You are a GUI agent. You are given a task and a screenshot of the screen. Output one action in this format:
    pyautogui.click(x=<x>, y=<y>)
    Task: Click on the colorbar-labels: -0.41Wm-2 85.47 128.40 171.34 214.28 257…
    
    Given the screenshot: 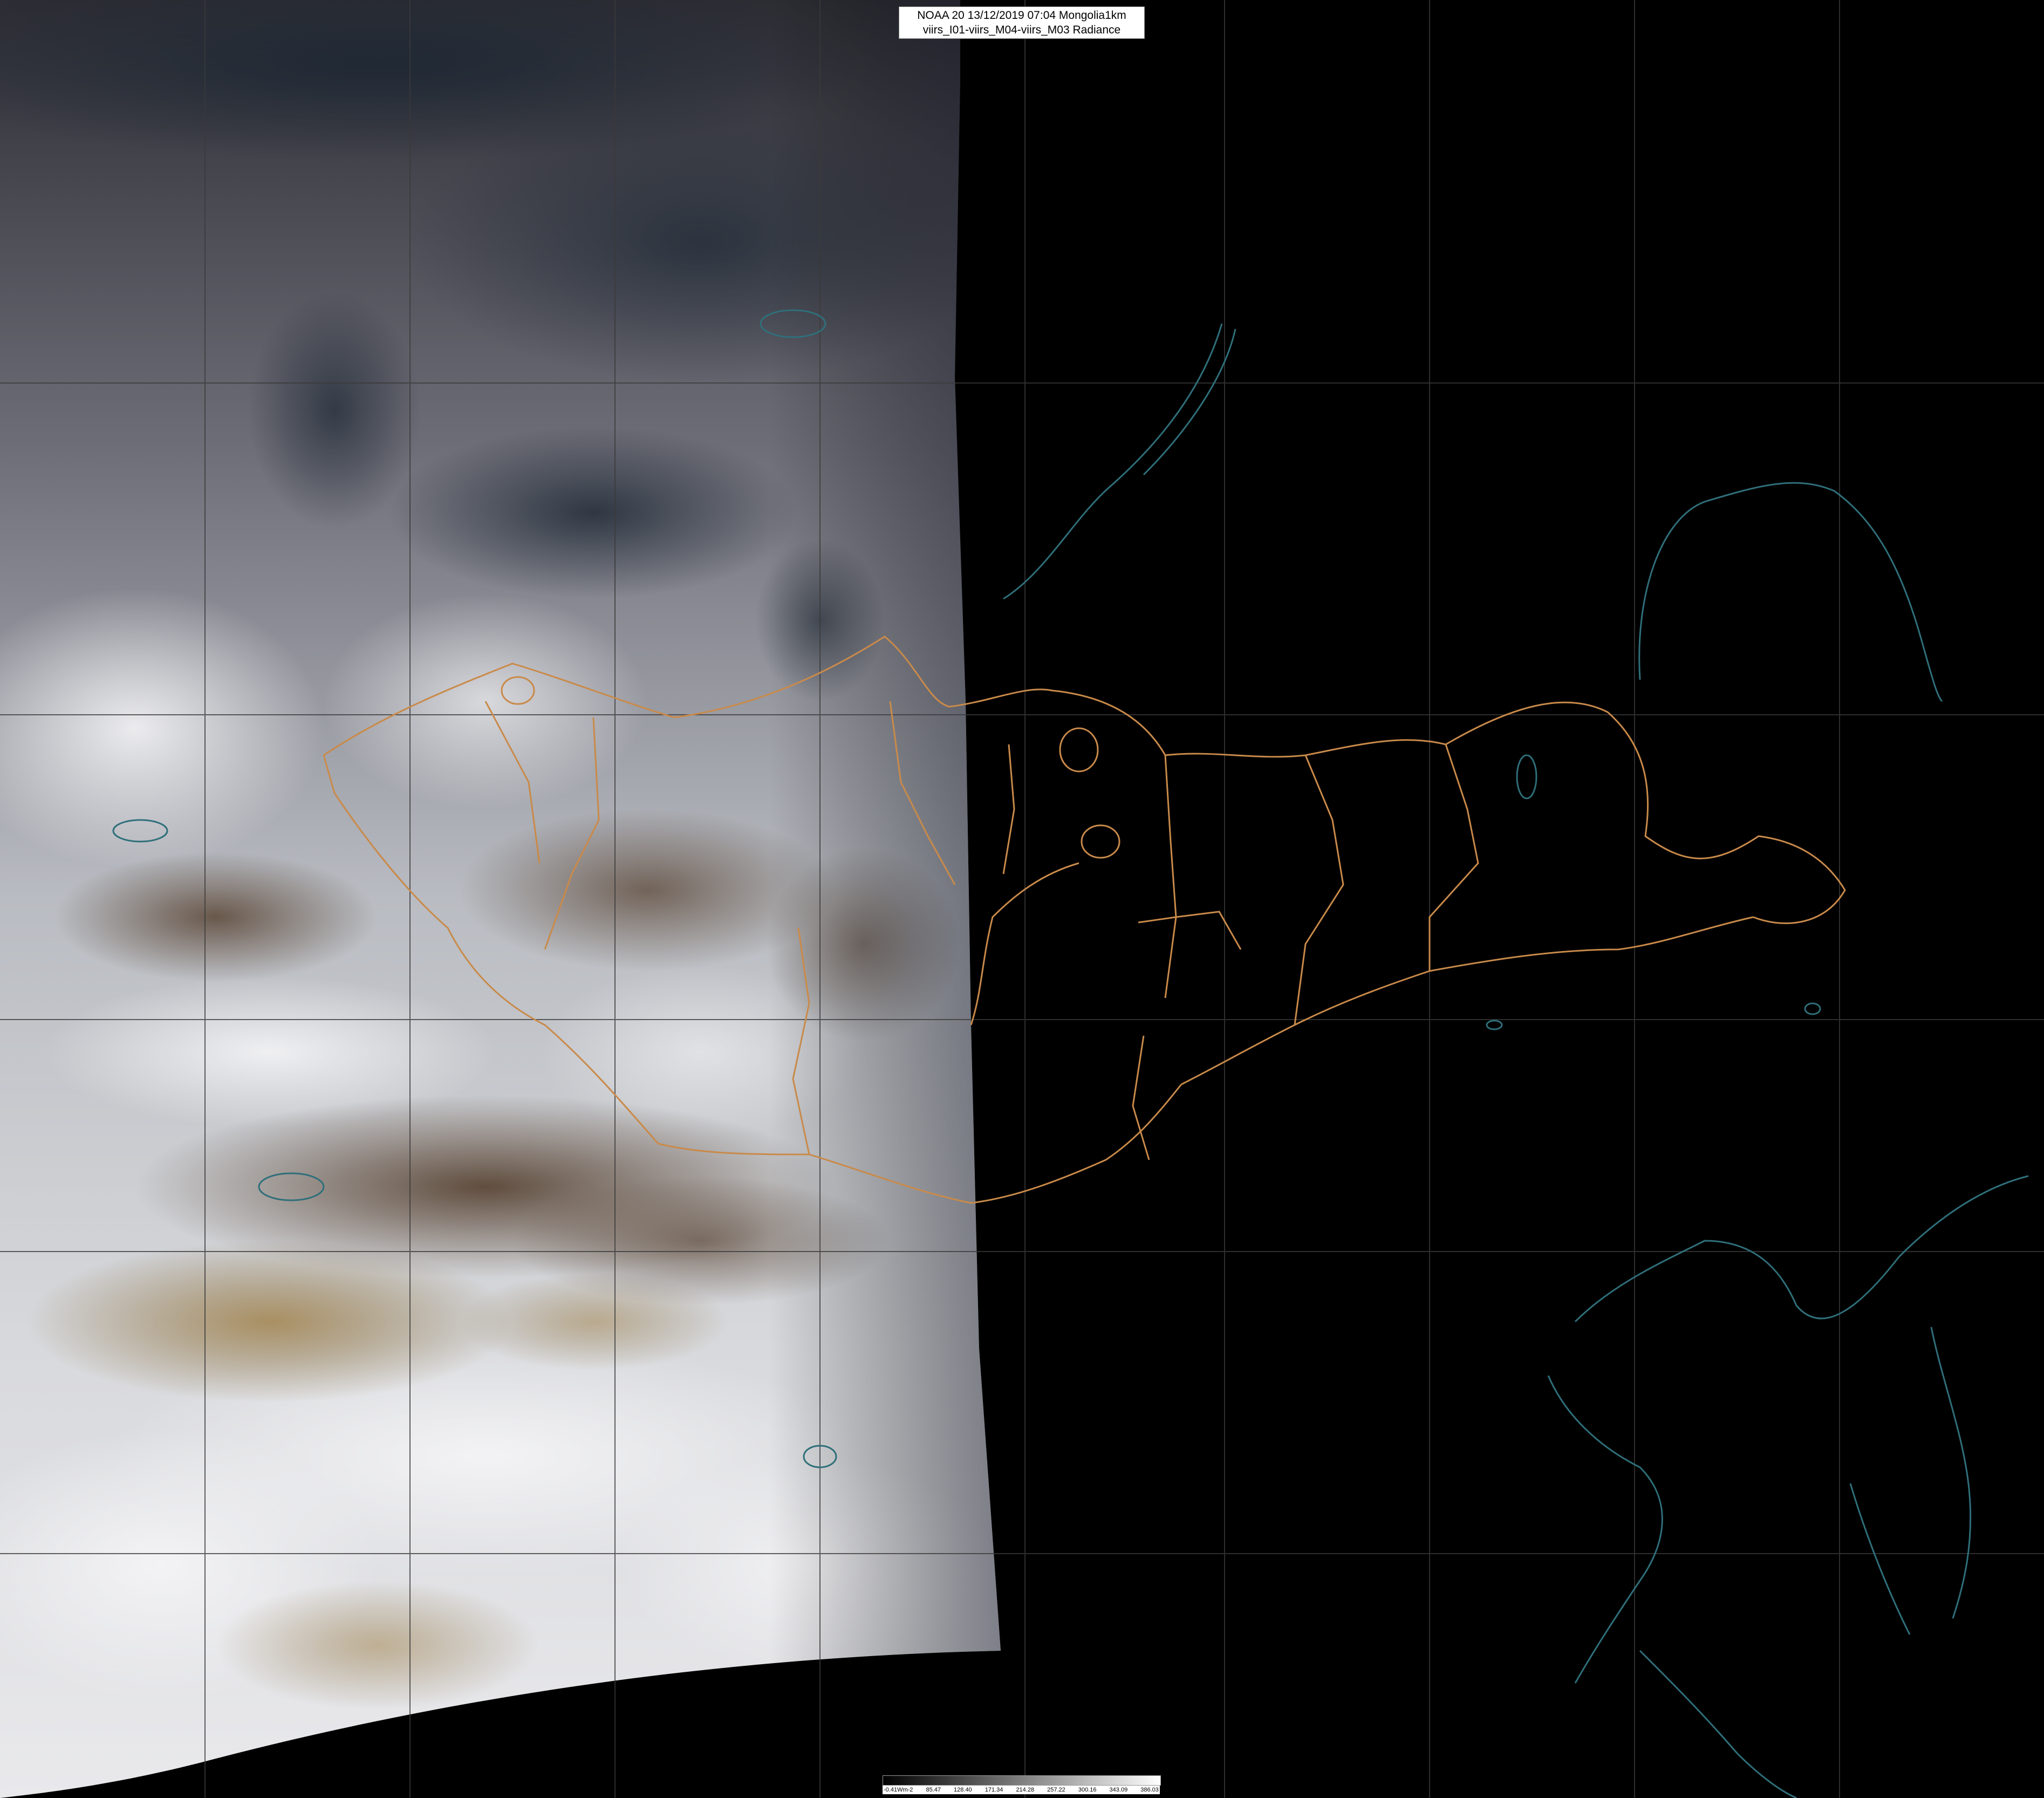 What is the action you would take?
    pyautogui.click(x=1021, y=1790)
    